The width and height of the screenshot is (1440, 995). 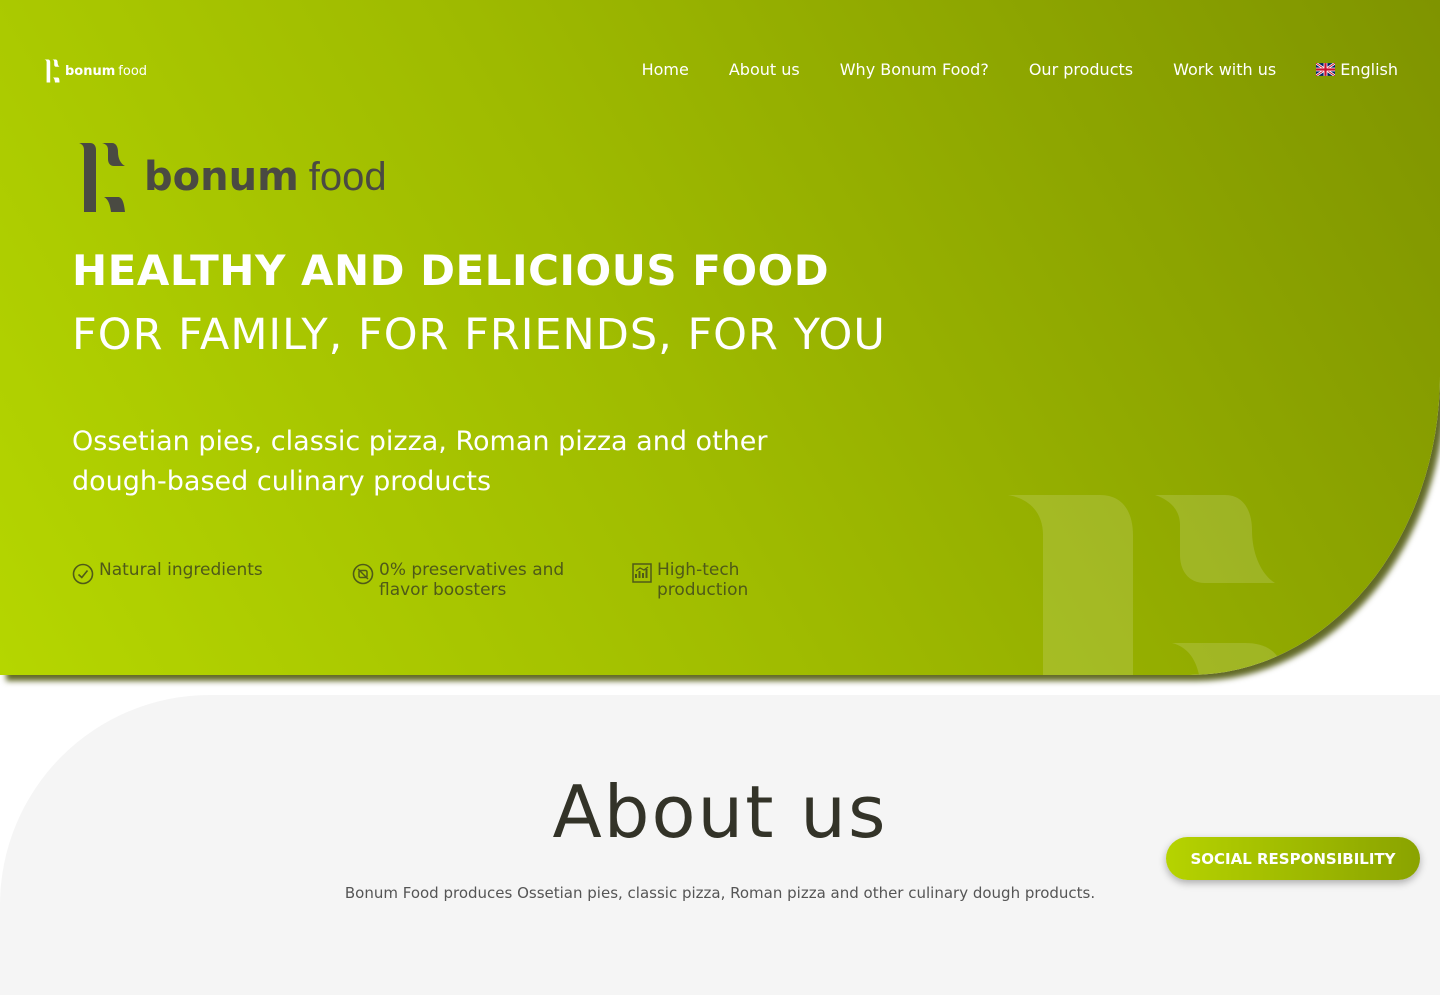 What do you see at coordinates (642, 573) in the screenshot?
I see `chart-icon` at bounding box center [642, 573].